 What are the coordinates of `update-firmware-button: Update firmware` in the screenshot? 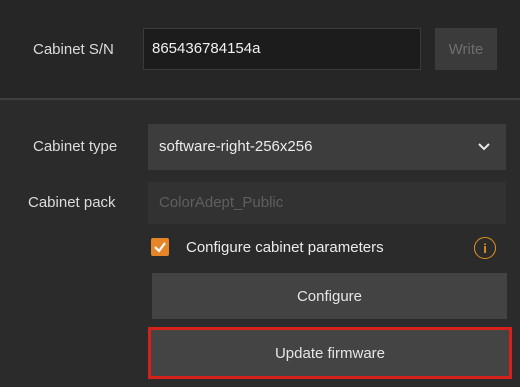 It's located at (330, 353).